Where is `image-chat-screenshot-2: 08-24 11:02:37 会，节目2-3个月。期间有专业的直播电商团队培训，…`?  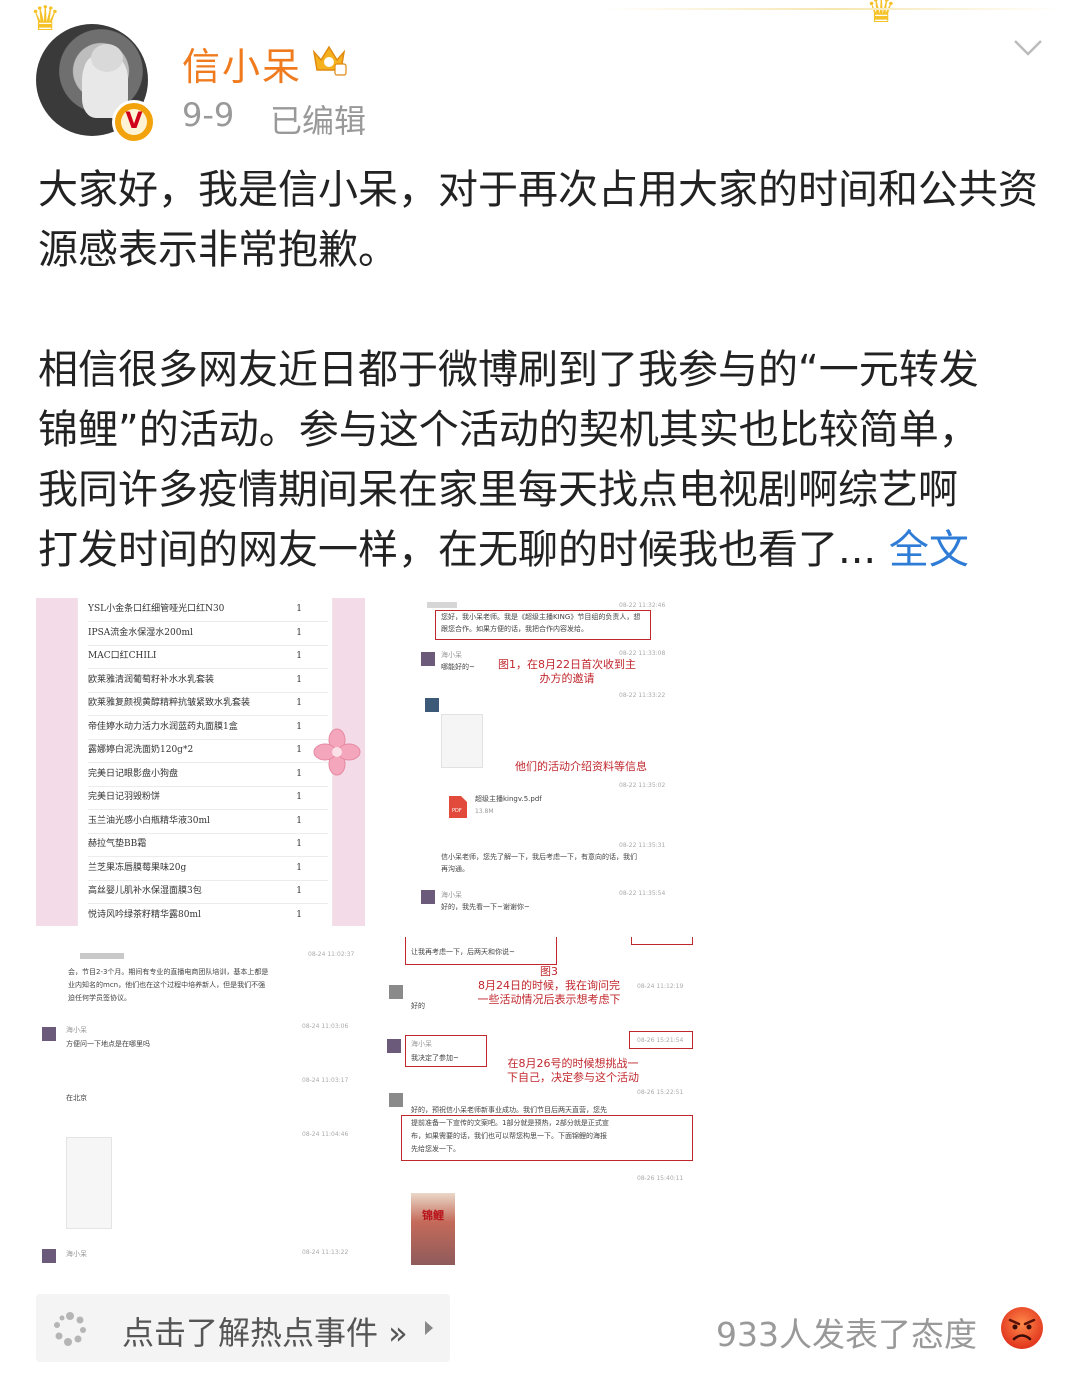
image-chat-screenshot-2: 08-24 11:02:37 会，节目2-3个月。期间有专业的直播电商团队培训，… is located at coordinates (200, 1101).